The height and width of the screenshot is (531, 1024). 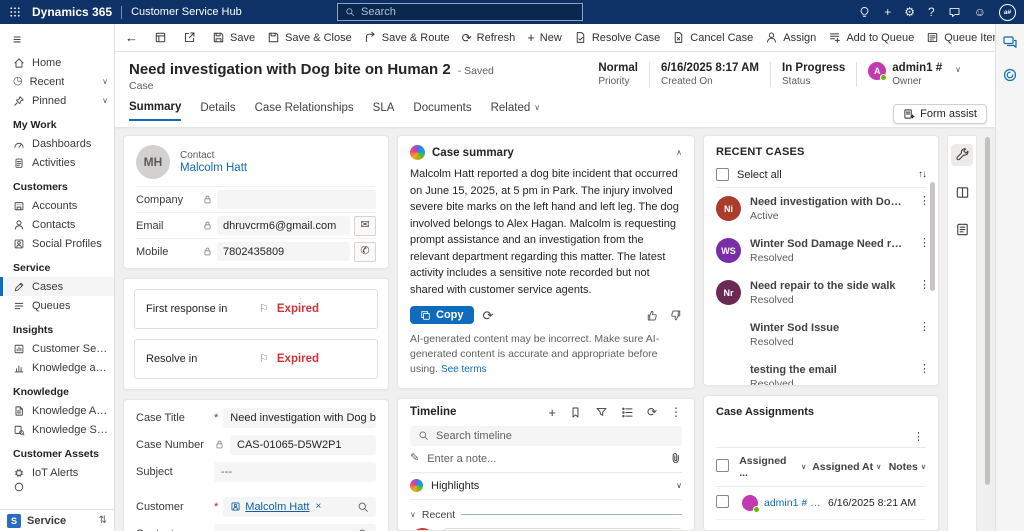 What do you see at coordinates (57, 305) in the screenshot?
I see `sidebar-item-queues: Queues` at bounding box center [57, 305].